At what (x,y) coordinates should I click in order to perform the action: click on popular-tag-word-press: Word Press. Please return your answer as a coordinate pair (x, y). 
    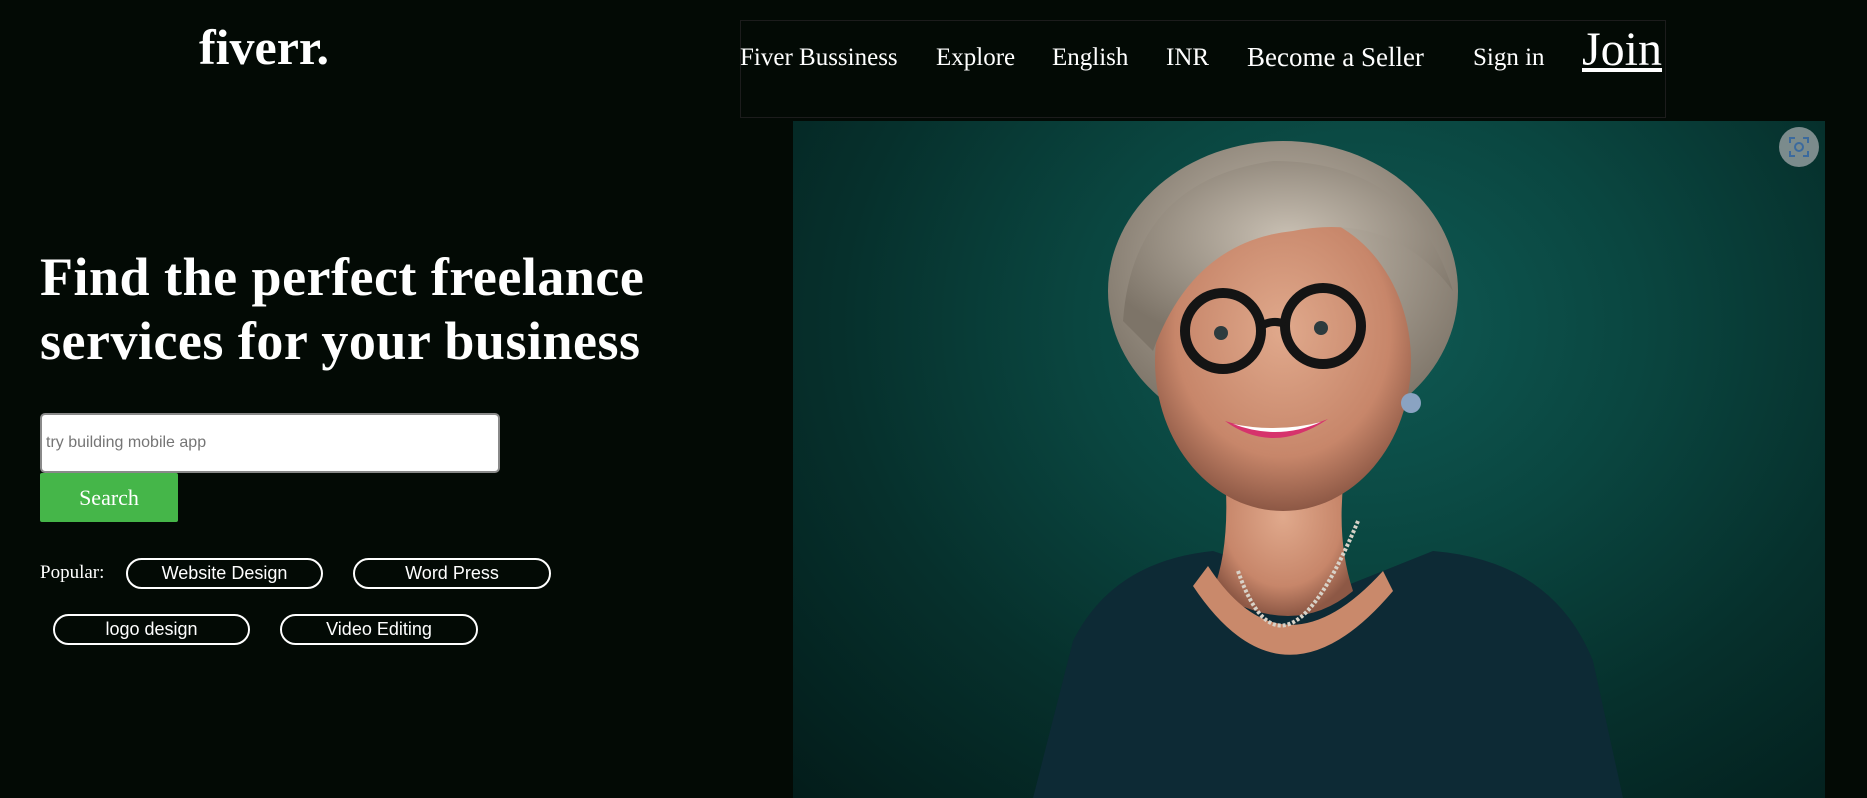
    Looking at the image, I should click on (452, 573).